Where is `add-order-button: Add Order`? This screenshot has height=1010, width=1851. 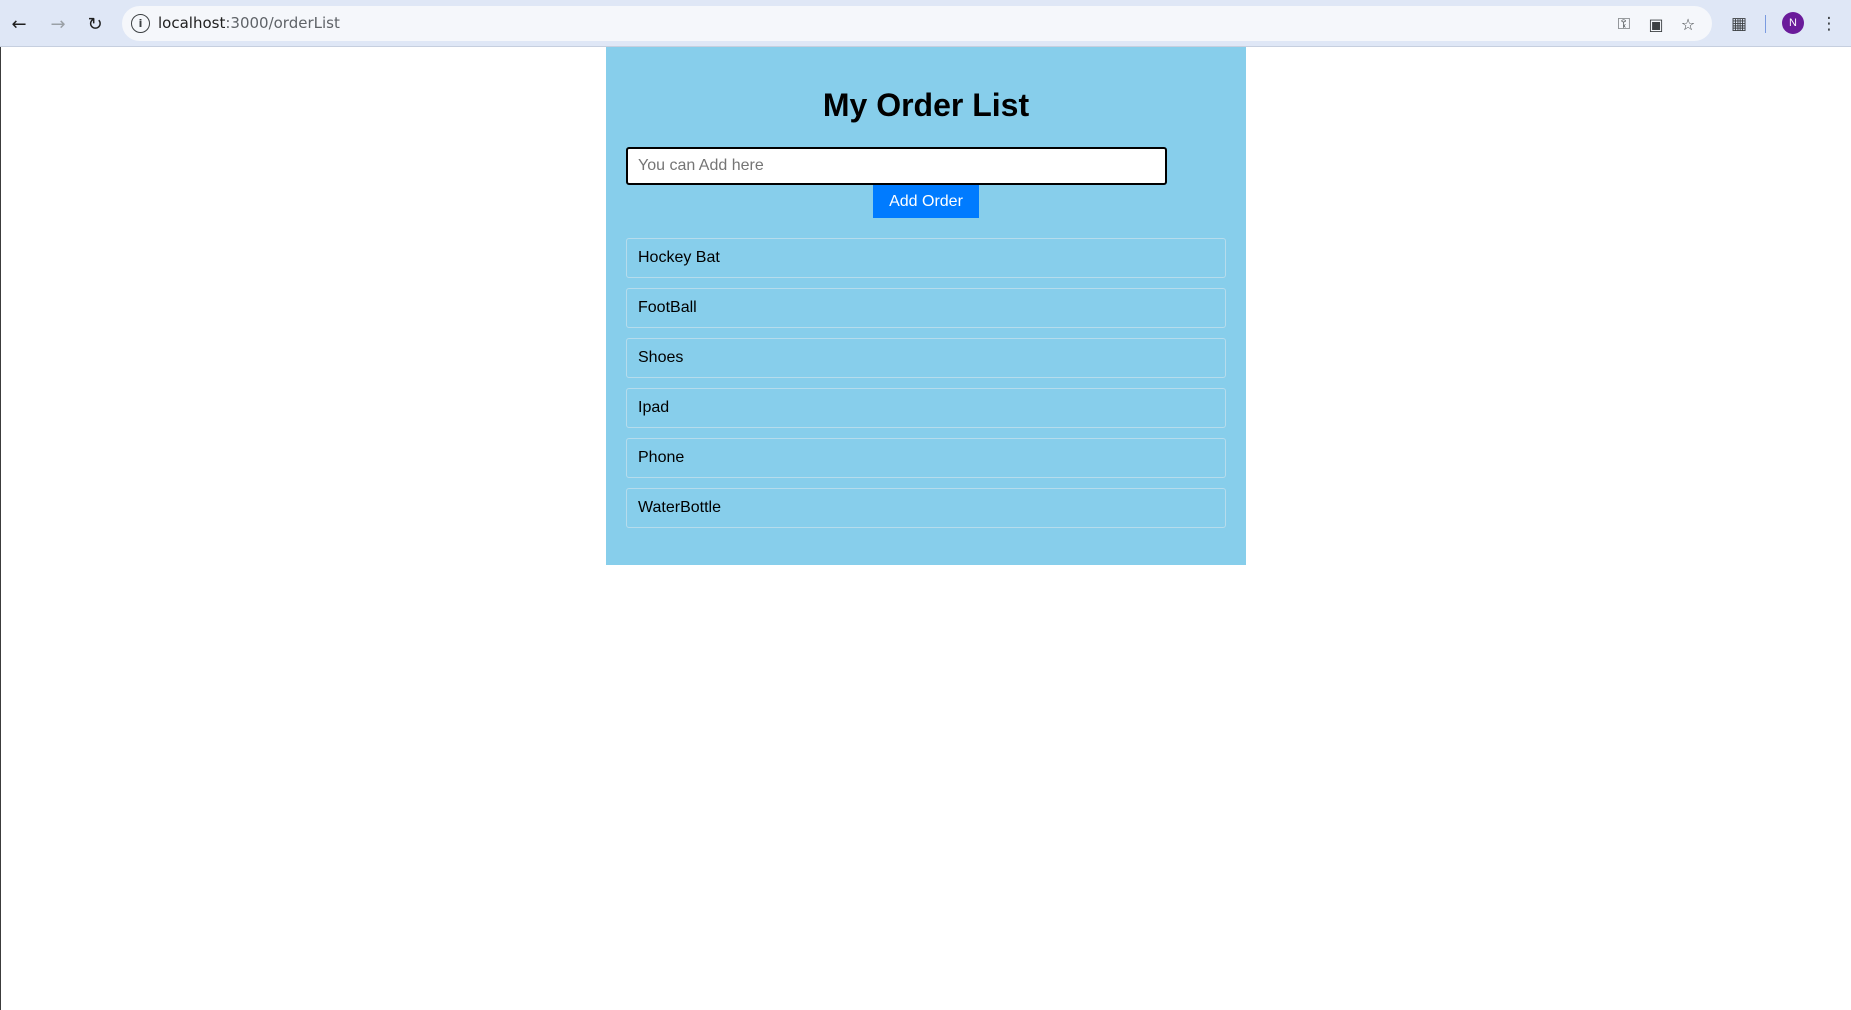 add-order-button: Add Order is located at coordinates (926, 201).